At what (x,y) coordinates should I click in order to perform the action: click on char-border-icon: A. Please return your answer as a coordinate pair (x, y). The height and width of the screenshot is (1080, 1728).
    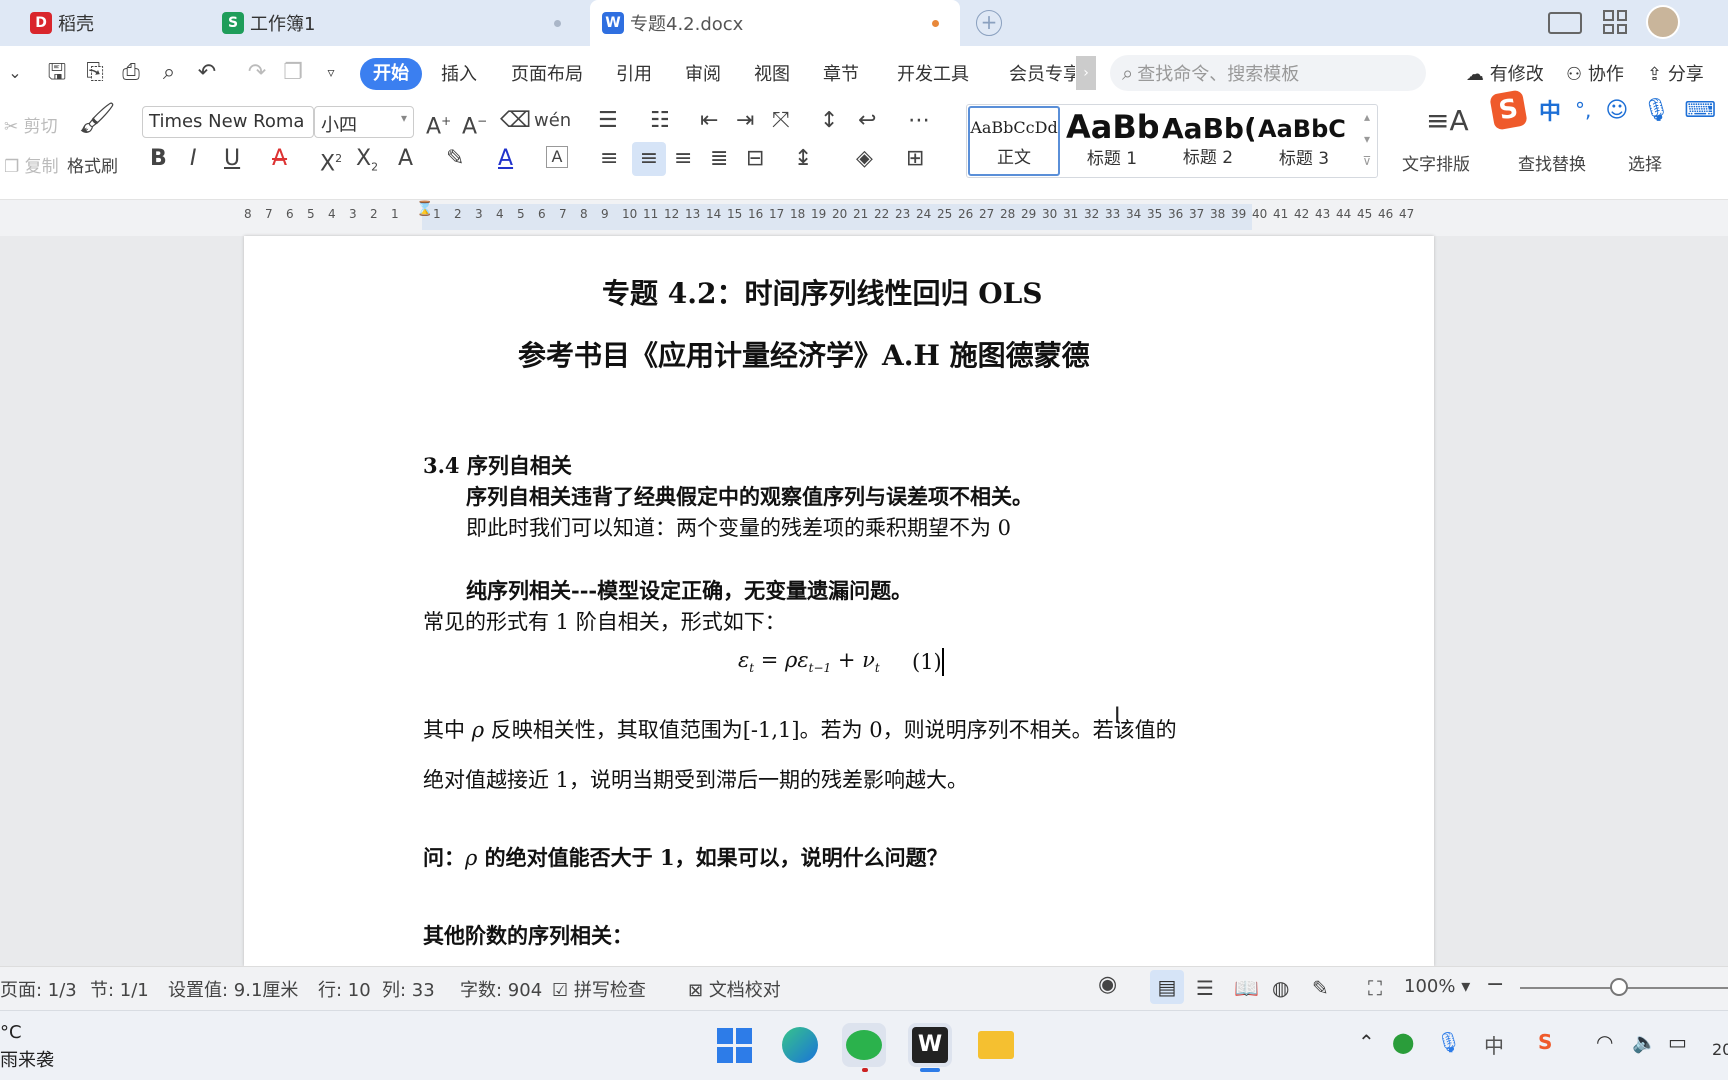
    Looking at the image, I should click on (557, 157).